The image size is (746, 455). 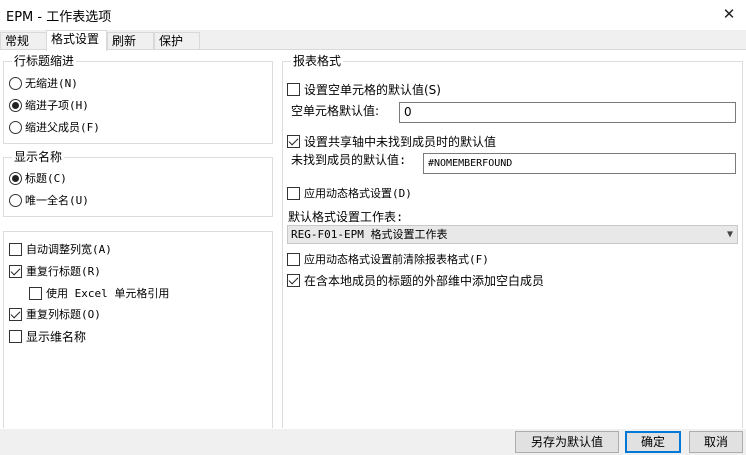 What do you see at coordinates (23, 41) in the screenshot?
I see `tab-general: 常规` at bounding box center [23, 41].